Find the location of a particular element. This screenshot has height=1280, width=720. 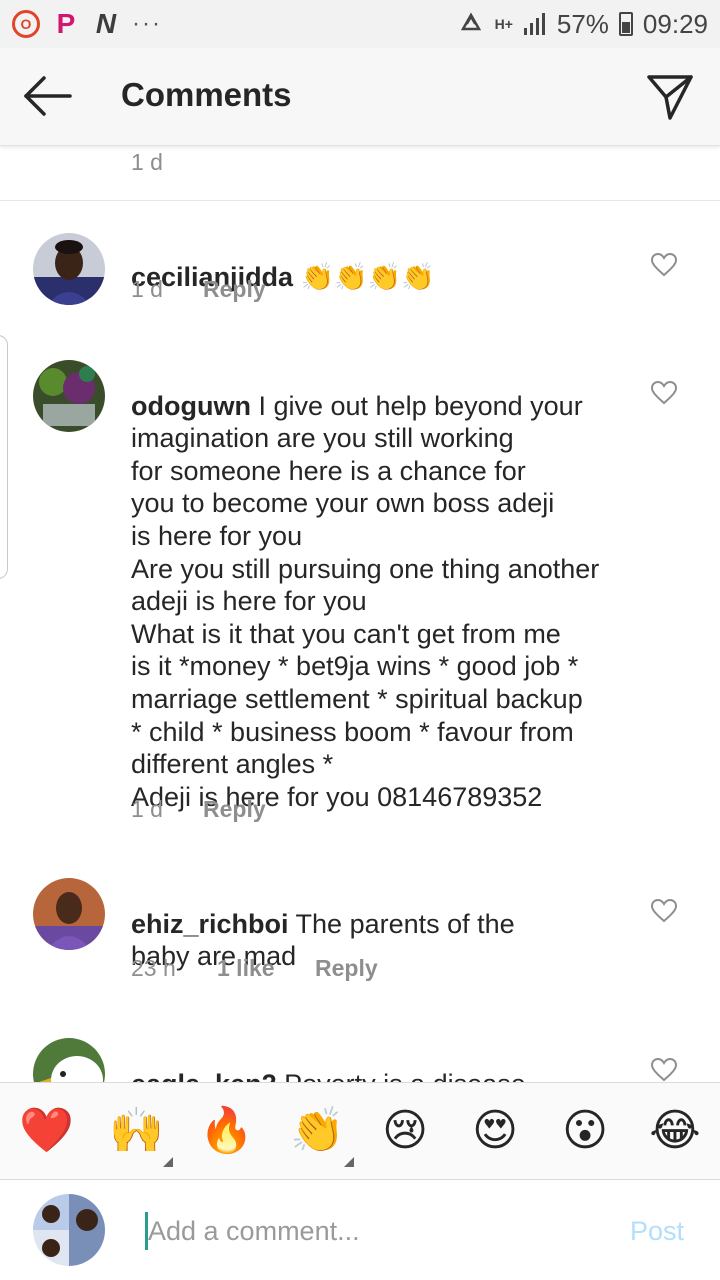

post-button: Post is located at coordinates (657, 1231).